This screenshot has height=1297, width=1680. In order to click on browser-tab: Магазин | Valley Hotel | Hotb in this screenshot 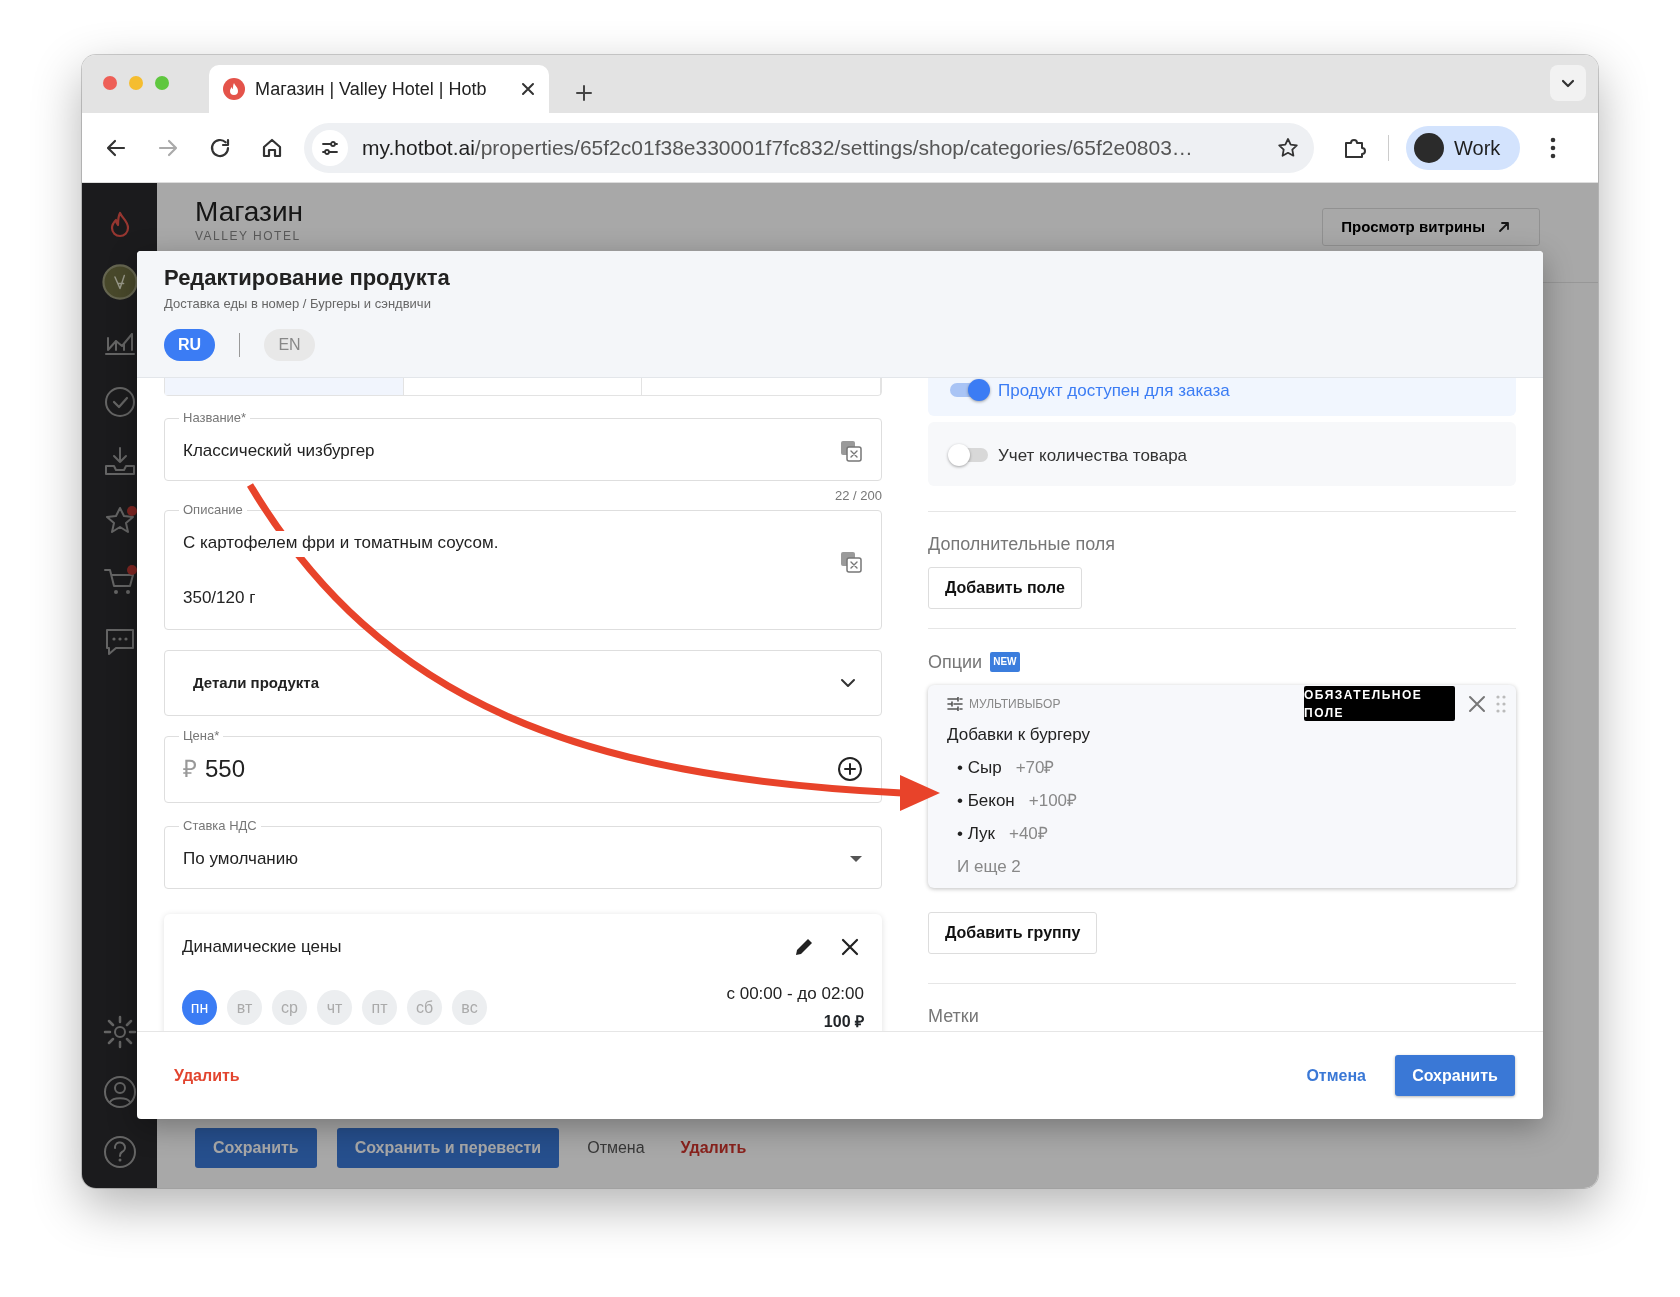, I will do `click(379, 89)`.